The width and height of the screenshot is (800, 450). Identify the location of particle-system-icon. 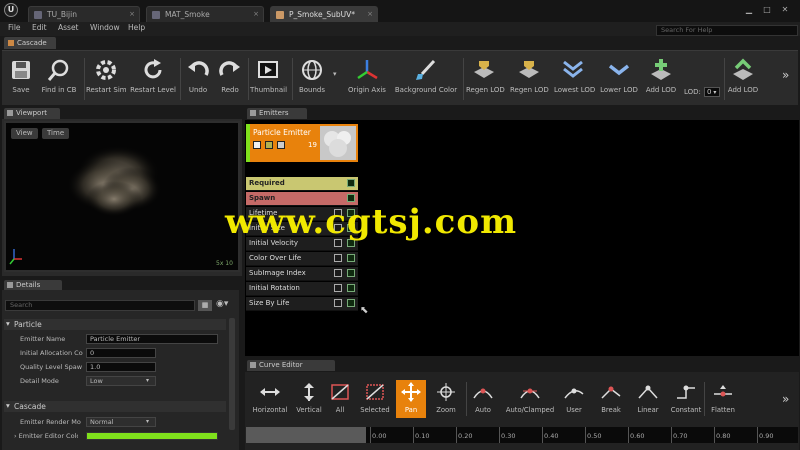
(280, 15).